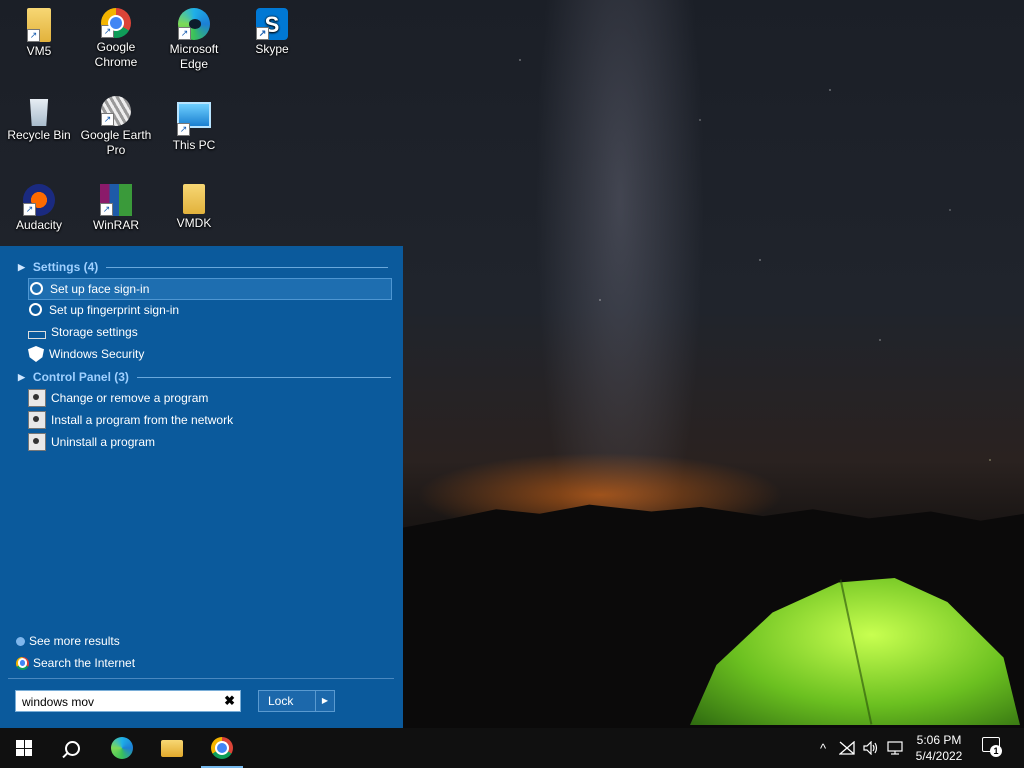 The image size is (1024, 768). I want to click on desktop-icon-vmdk: VMDK, so click(194, 207).